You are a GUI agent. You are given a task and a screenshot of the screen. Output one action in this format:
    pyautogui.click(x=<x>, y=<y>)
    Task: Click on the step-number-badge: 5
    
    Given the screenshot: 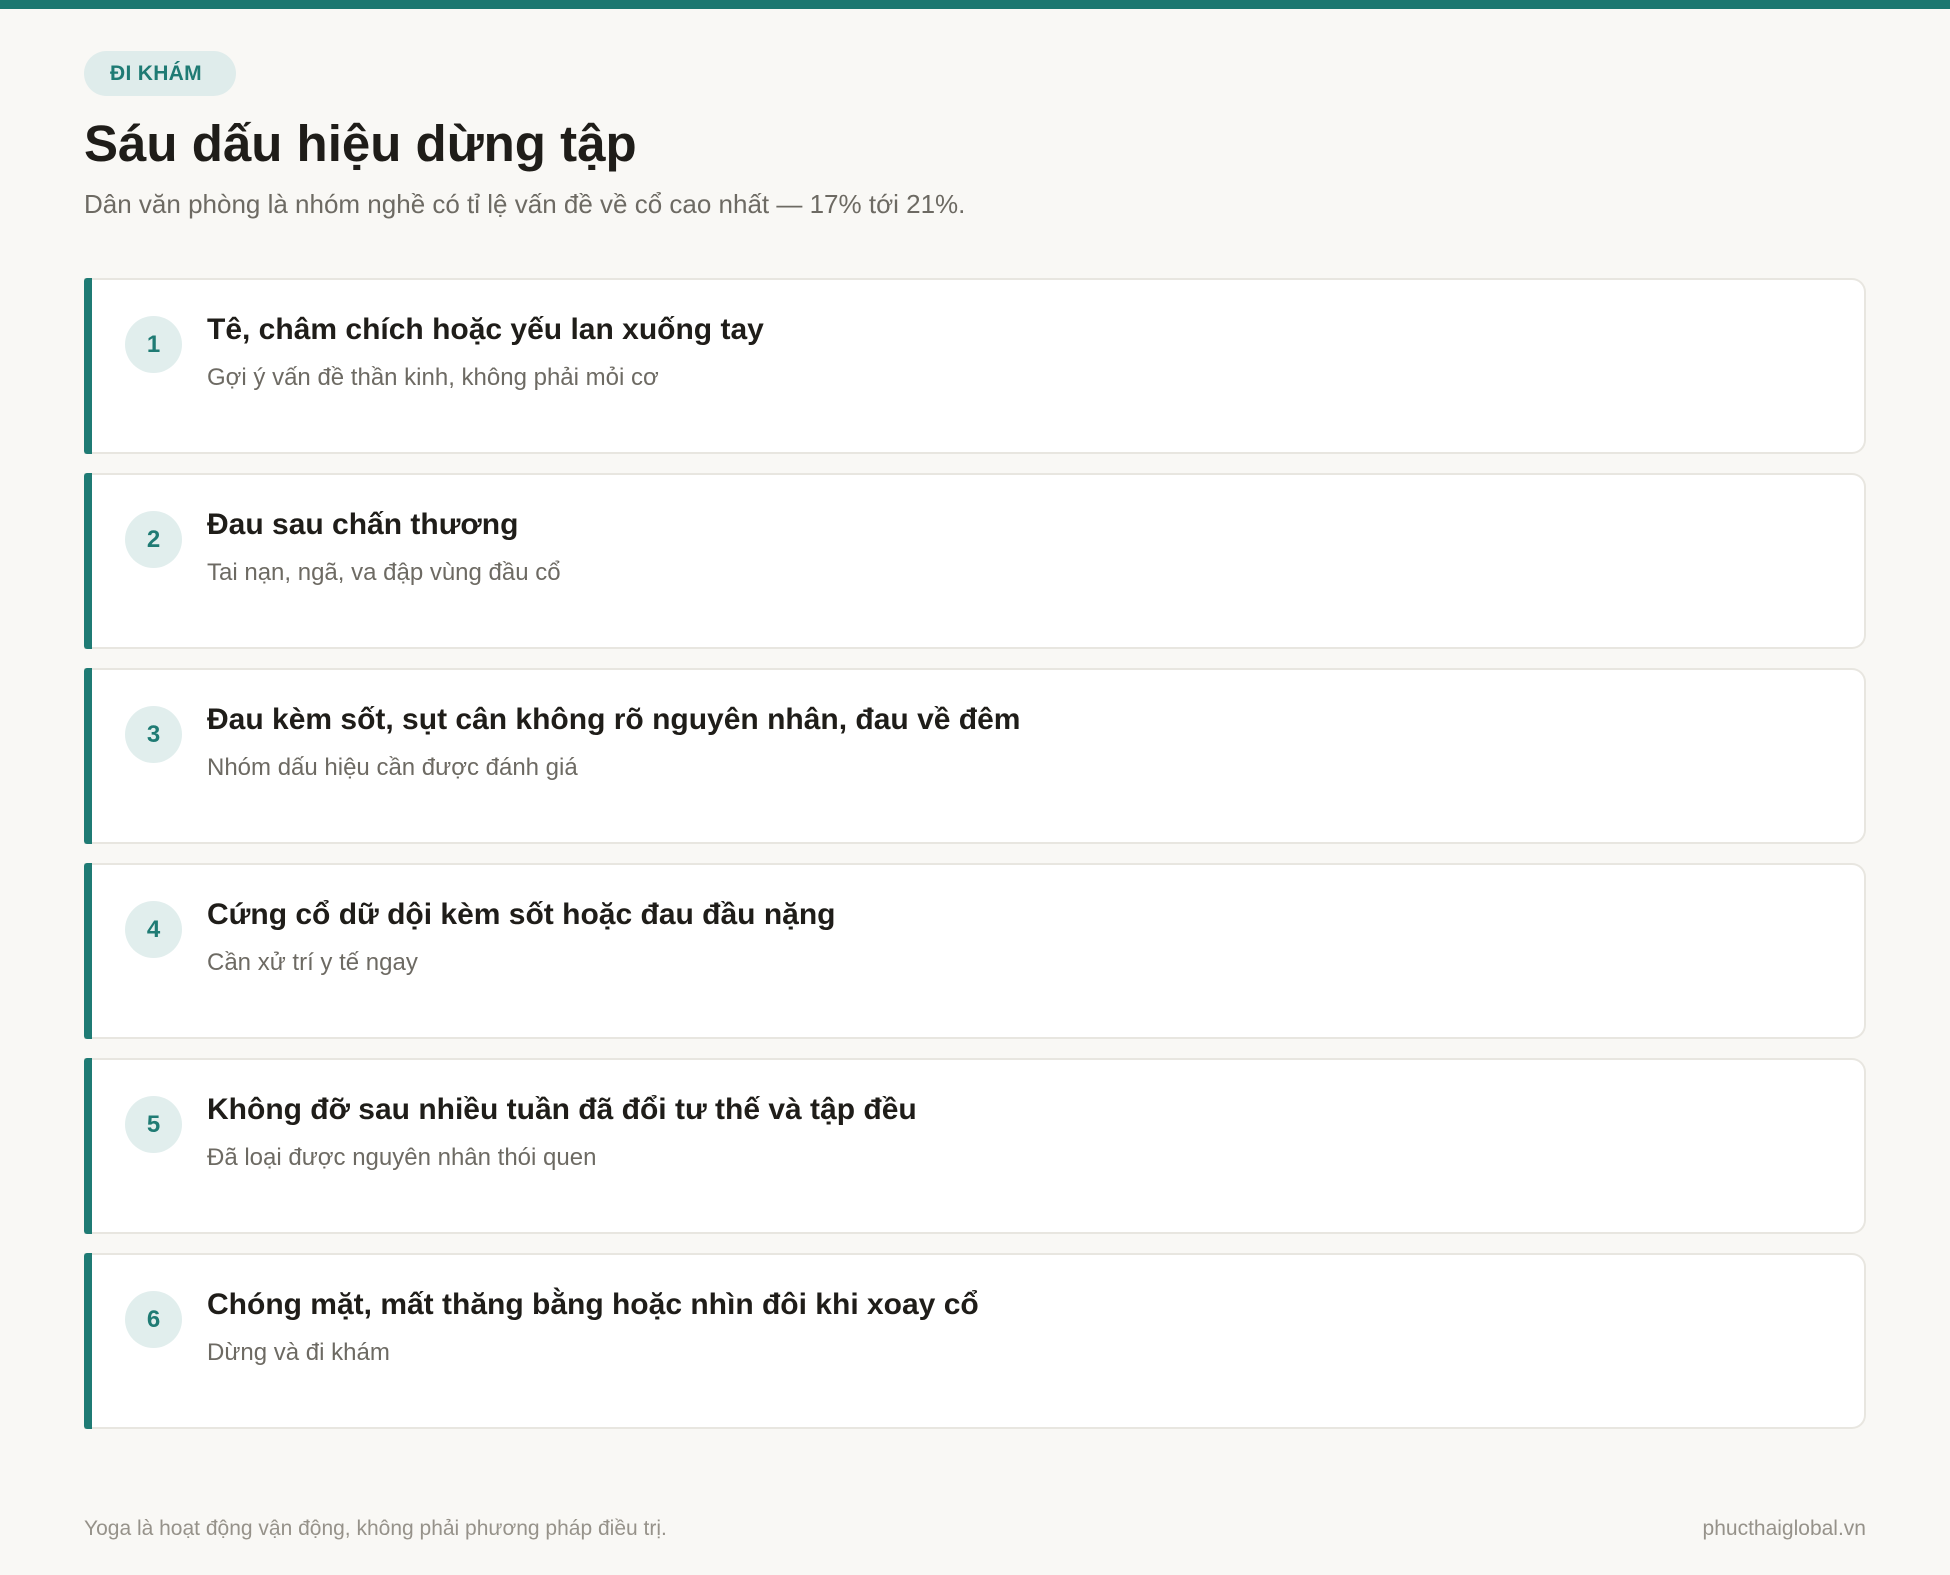 What is the action you would take?
    pyautogui.click(x=153, y=1124)
    